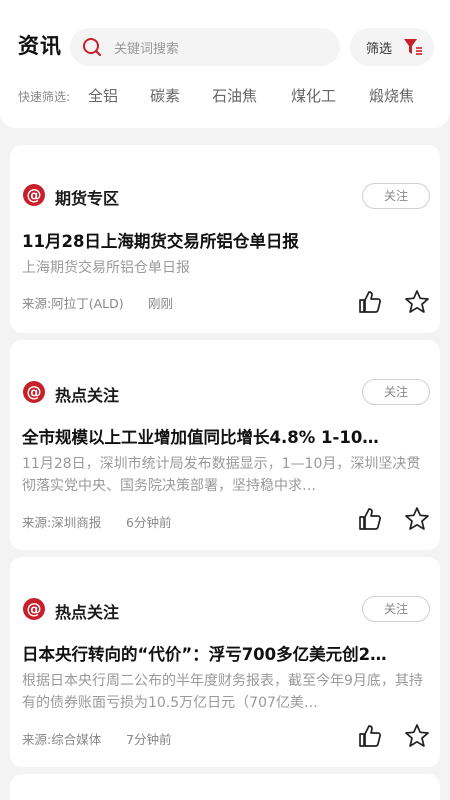 The image size is (450, 800). I want to click on quick-filter-duanshaojiao: 煅烧焦, so click(391, 95).